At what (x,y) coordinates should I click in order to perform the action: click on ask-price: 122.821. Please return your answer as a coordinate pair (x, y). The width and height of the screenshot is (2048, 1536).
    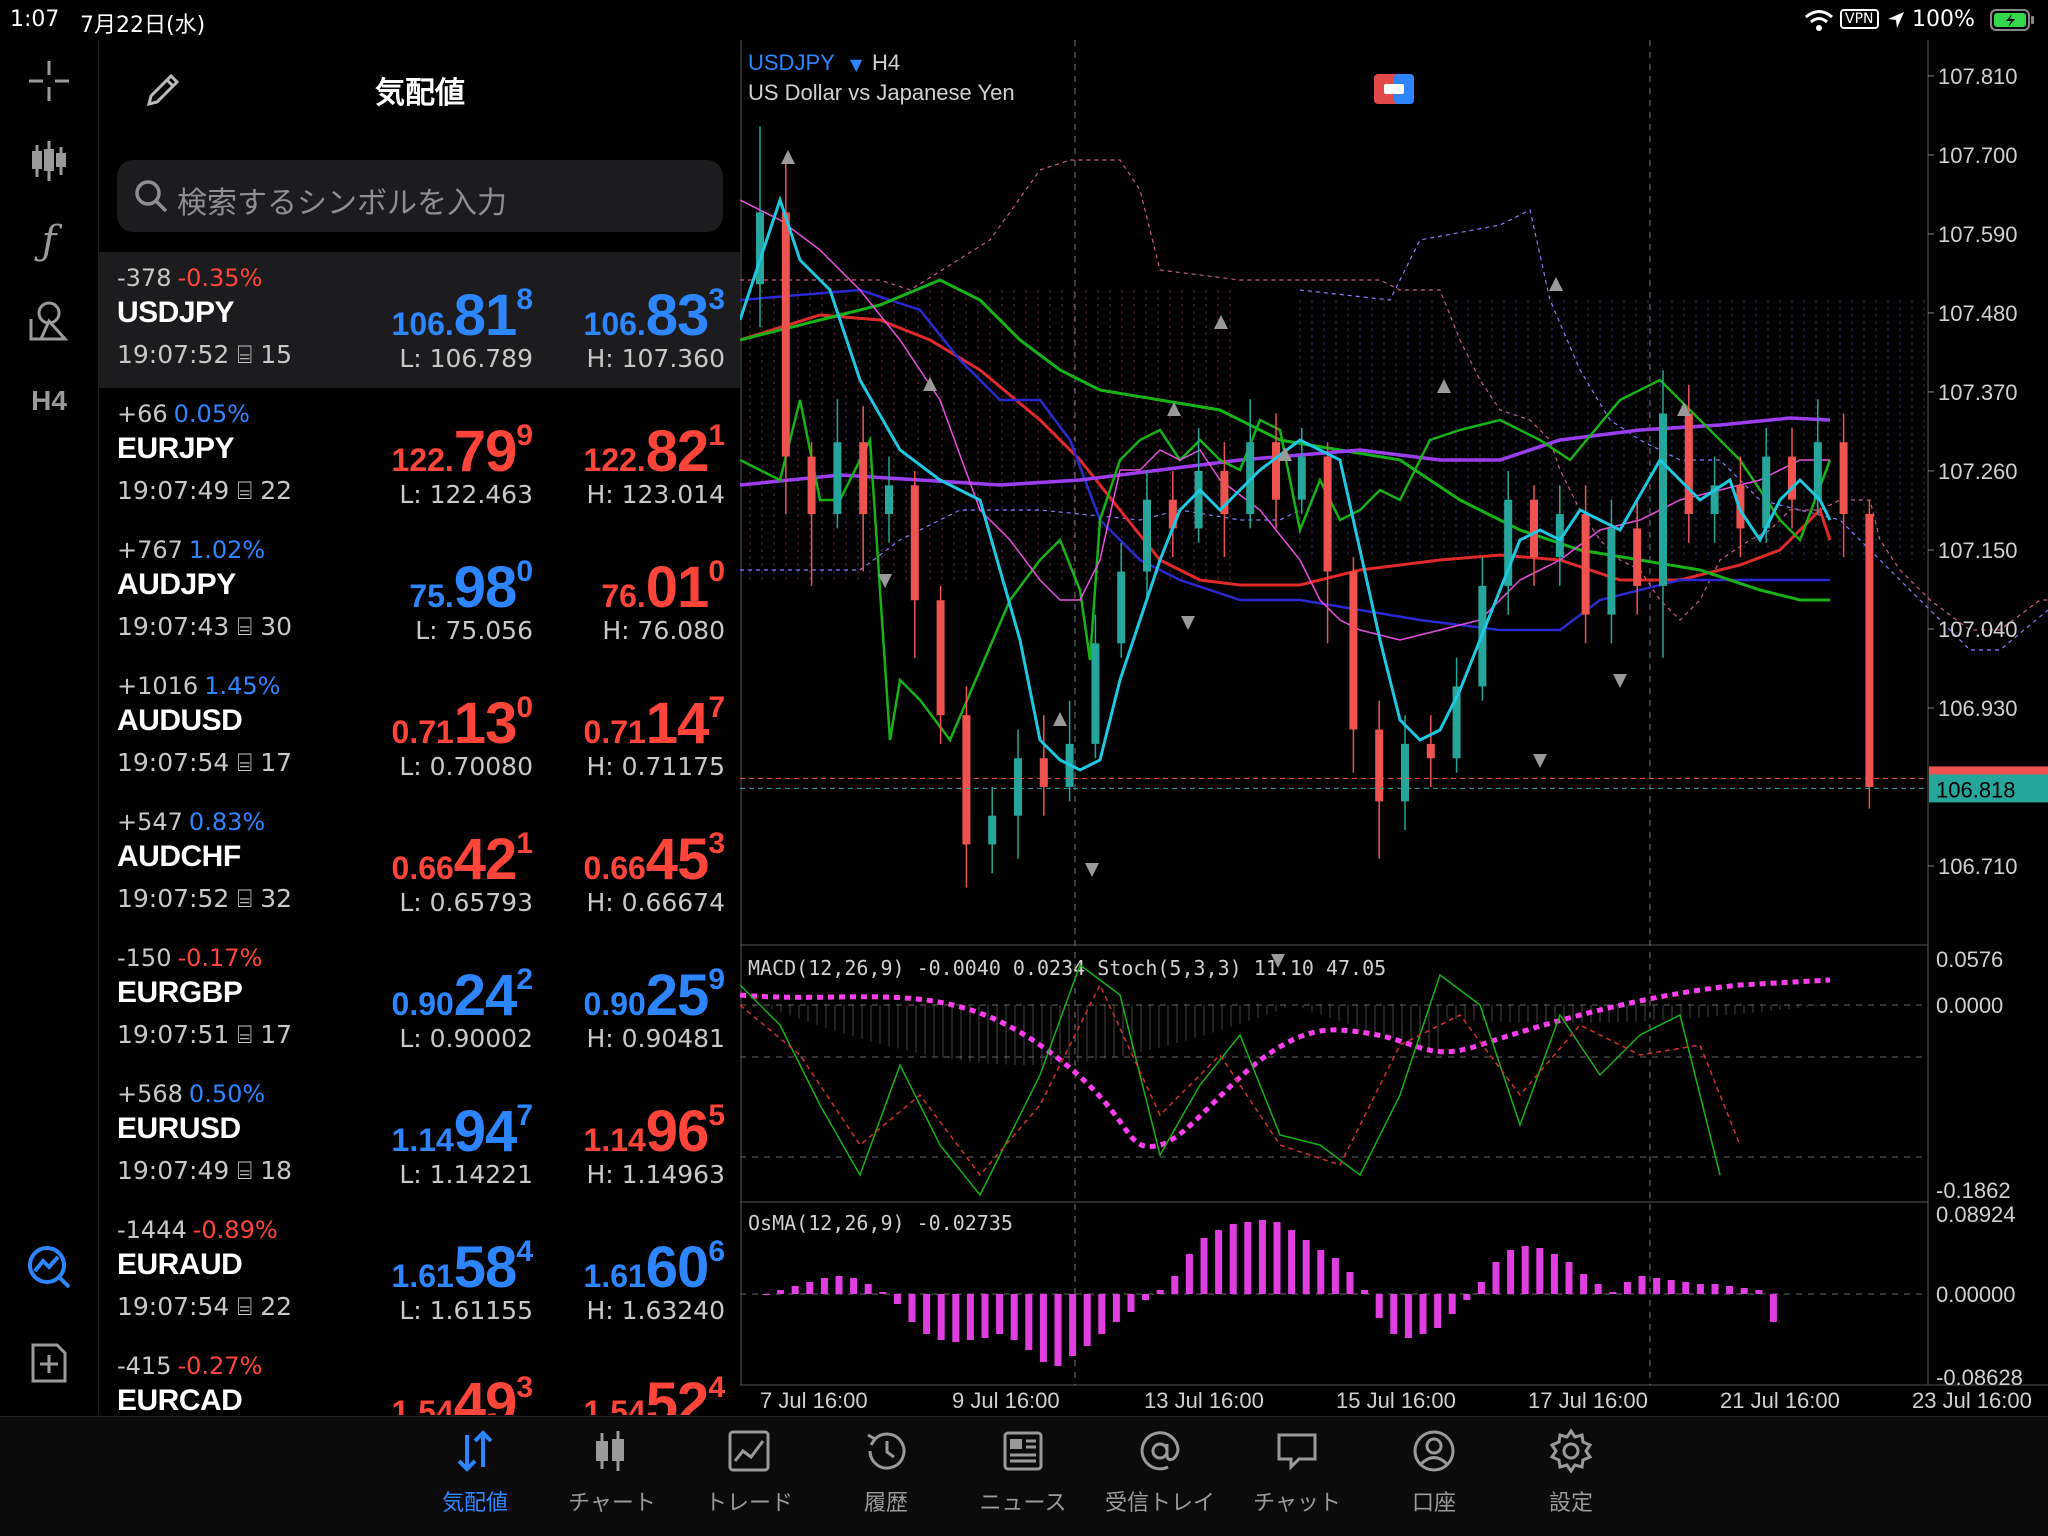
    Looking at the image, I should click on (654, 451).